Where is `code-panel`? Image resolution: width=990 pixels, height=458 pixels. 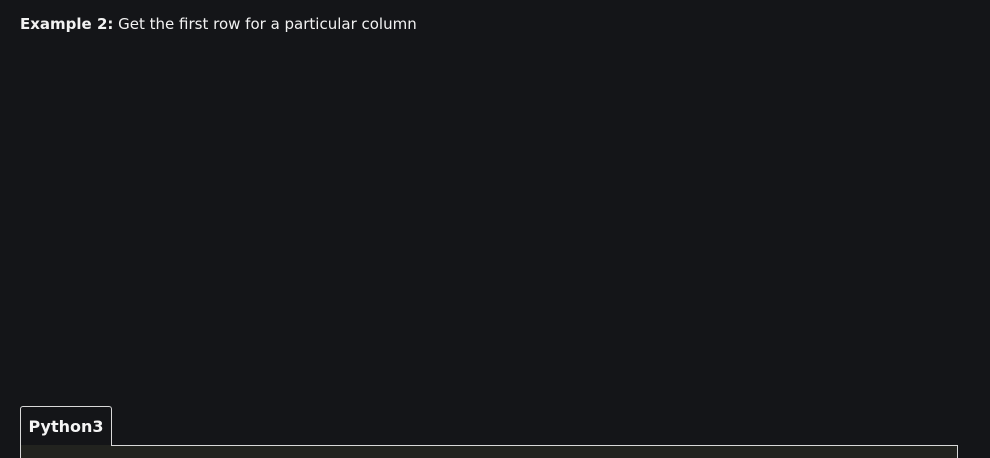 code-panel is located at coordinates (489, 451).